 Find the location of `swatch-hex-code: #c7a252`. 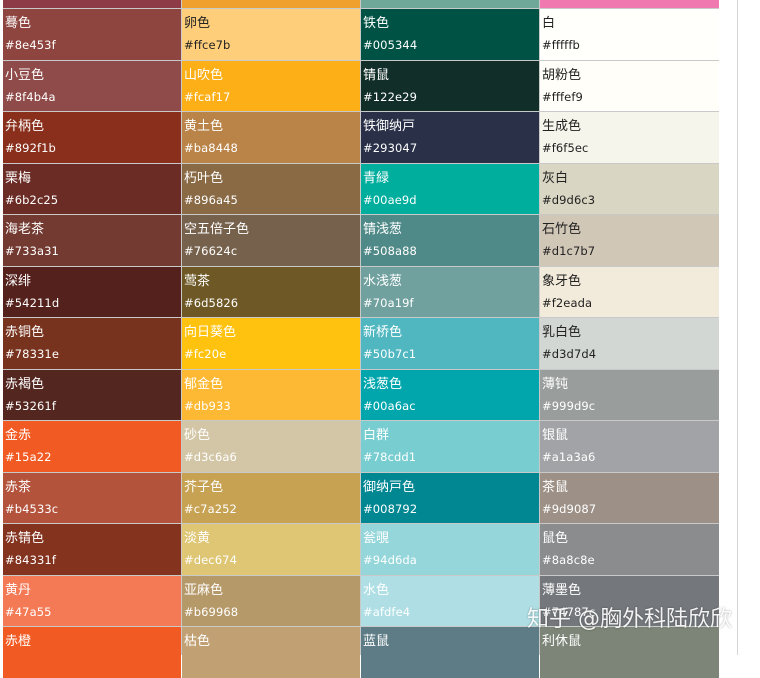

swatch-hex-code: #c7a252 is located at coordinates (210, 508).